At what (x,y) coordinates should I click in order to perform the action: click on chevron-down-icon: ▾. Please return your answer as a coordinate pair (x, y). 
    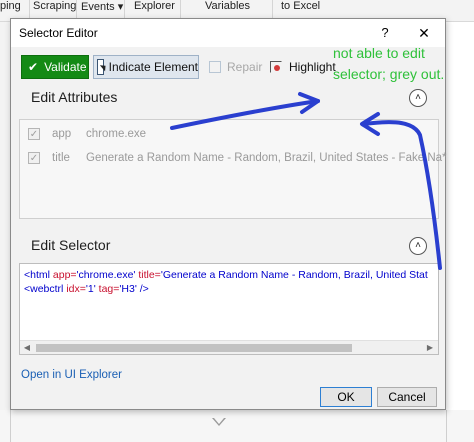
    Looking at the image, I should click on (120, 7).